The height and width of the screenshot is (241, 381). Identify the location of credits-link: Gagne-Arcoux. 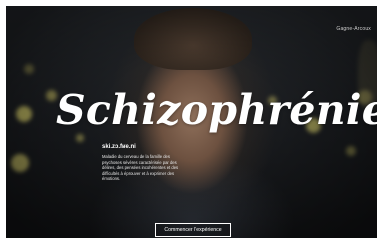
(353, 29).